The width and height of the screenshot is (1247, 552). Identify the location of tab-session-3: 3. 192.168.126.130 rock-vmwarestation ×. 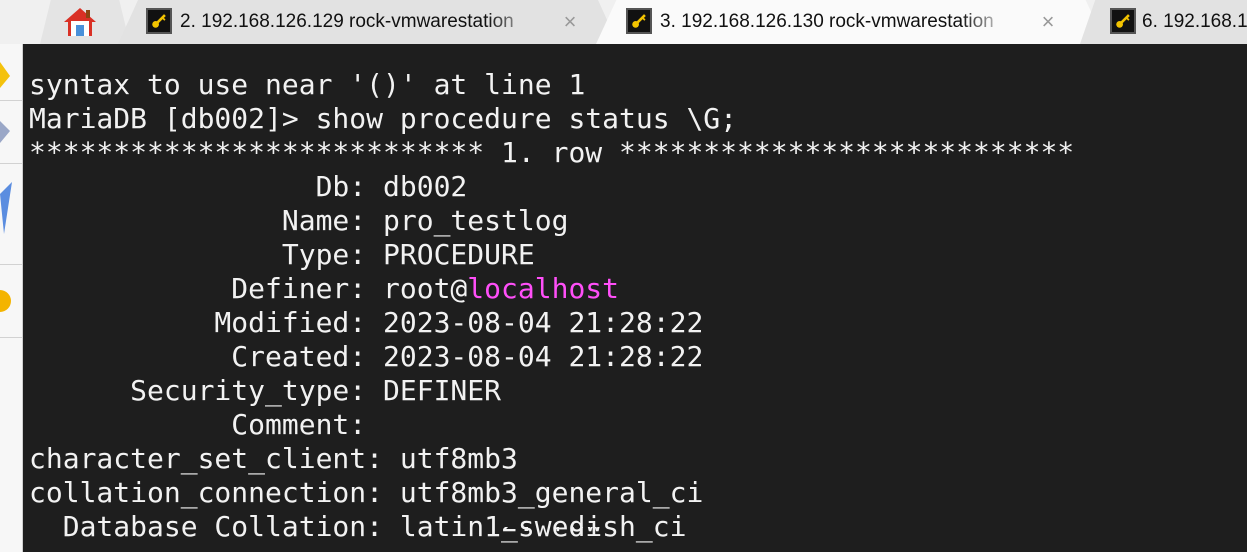
(851, 22).